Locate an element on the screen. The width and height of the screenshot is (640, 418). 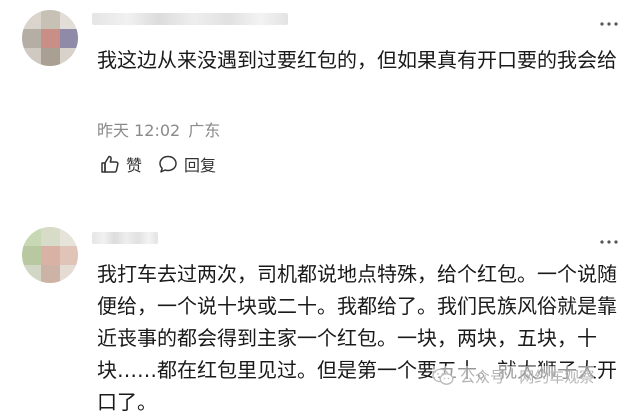
reply-label: 回复 is located at coordinates (200, 165).